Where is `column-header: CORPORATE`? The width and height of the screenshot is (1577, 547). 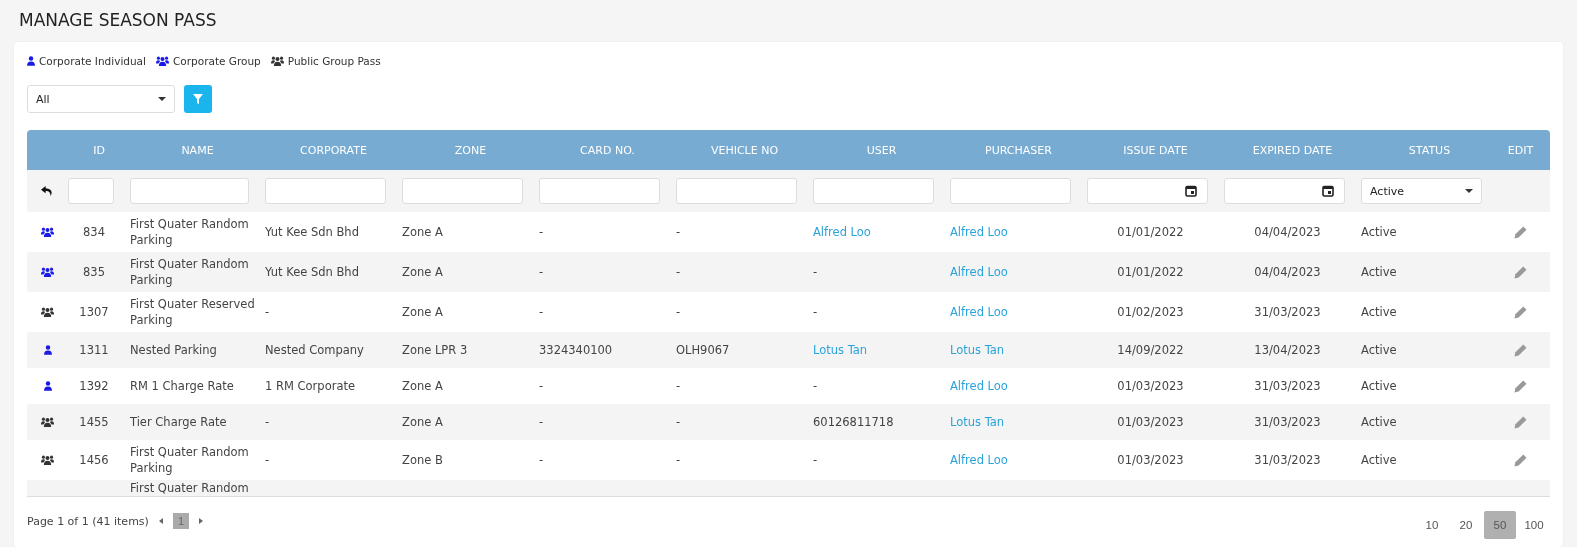
column-header: CORPORATE is located at coordinates (333, 150).